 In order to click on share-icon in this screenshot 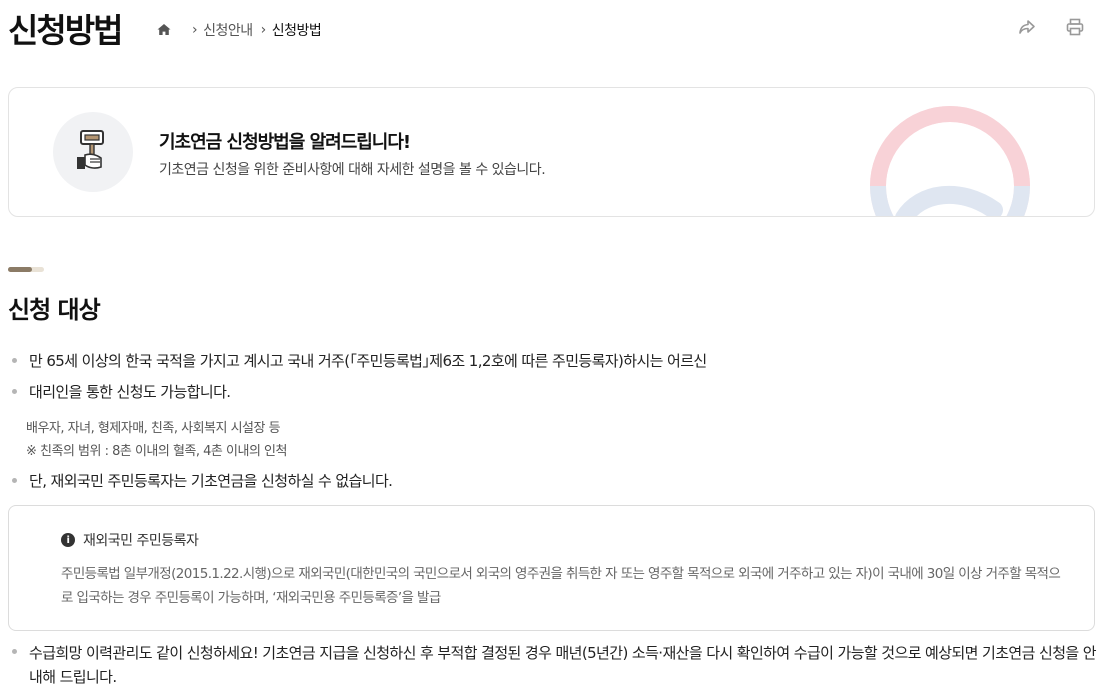, I will do `click(1027, 27)`.